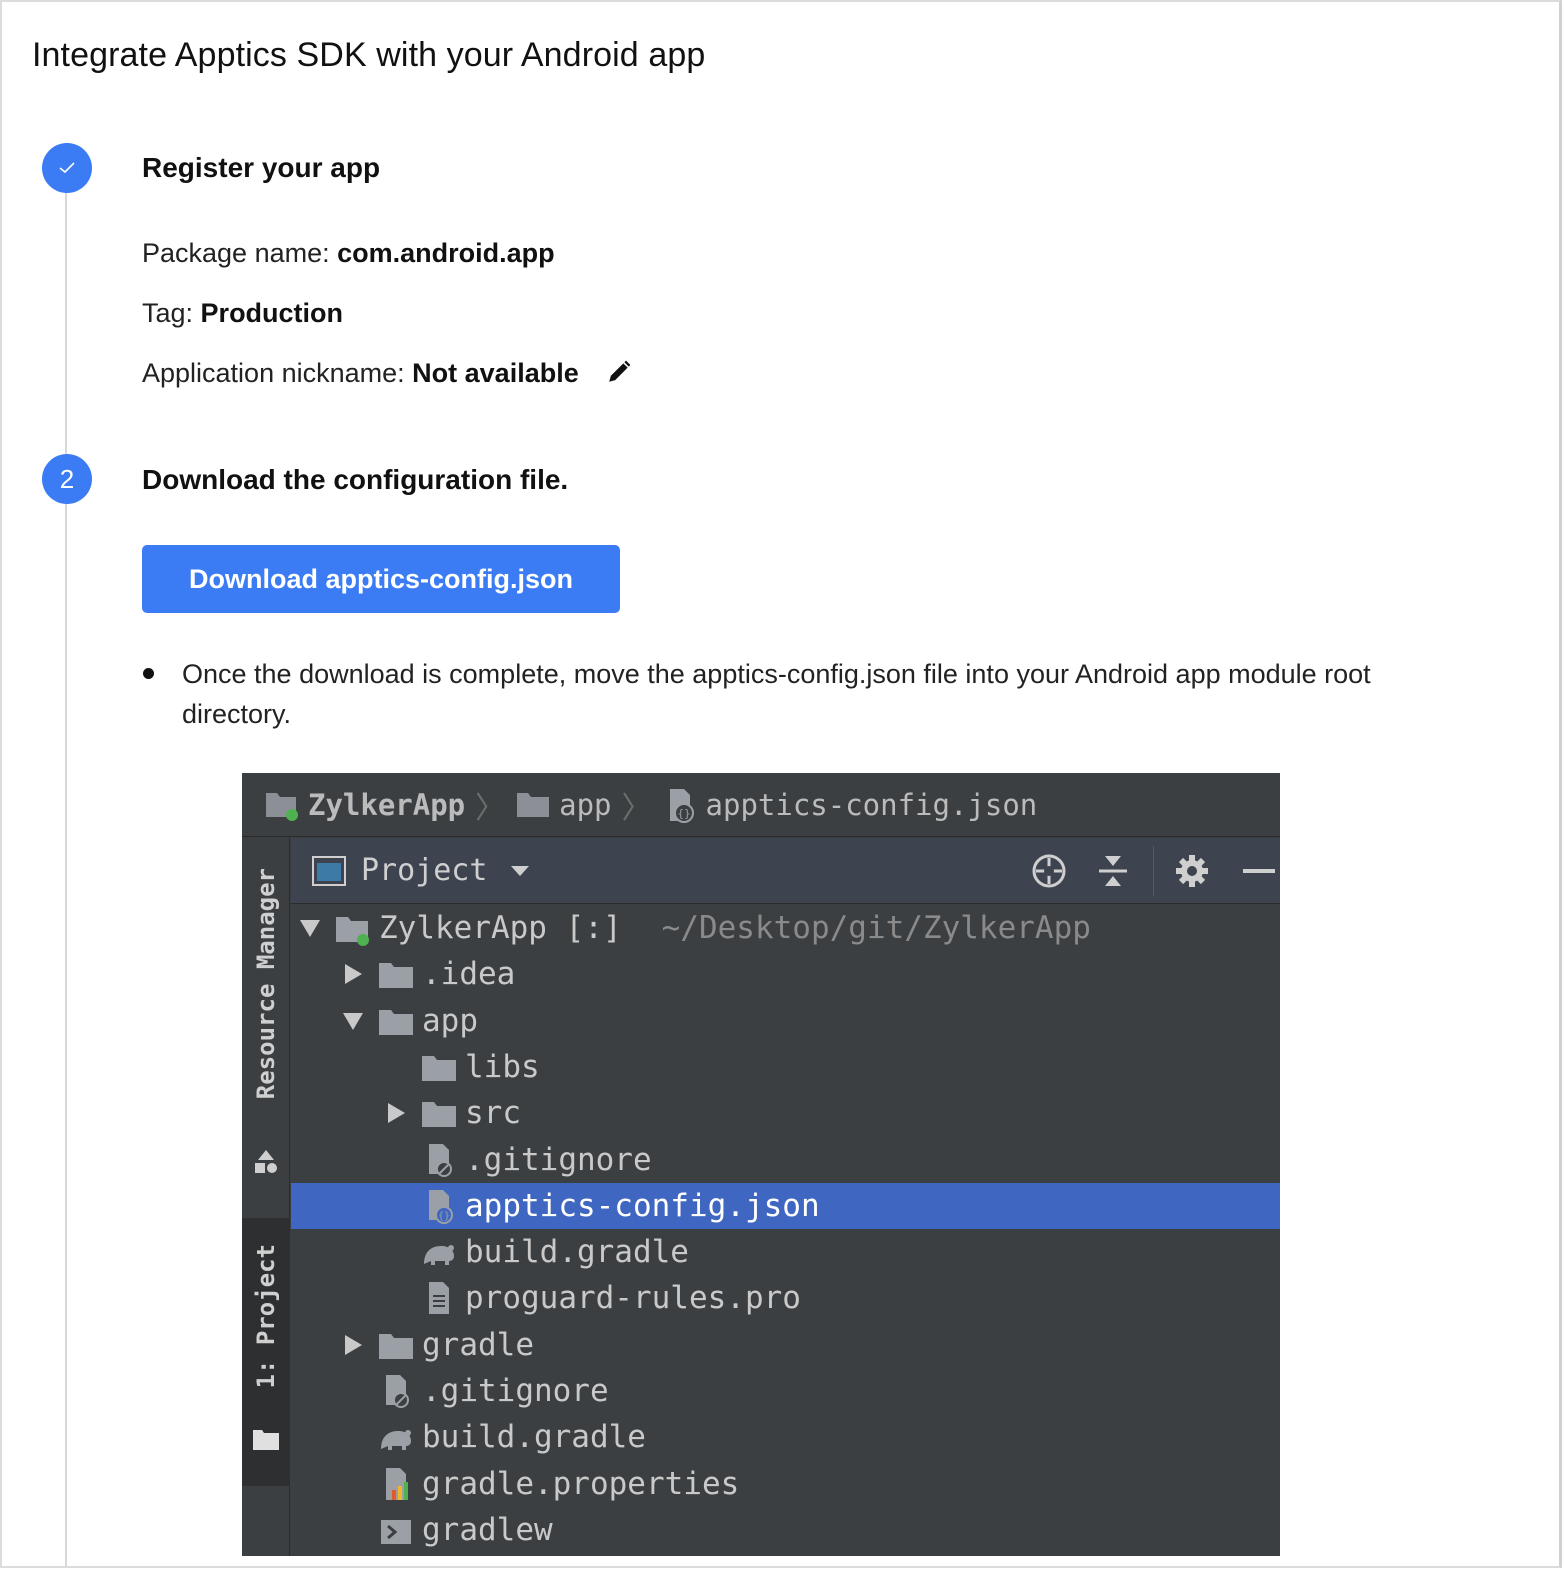 This screenshot has width=1564, height=1570. I want to click on gear-icon, so click(1192, 871).